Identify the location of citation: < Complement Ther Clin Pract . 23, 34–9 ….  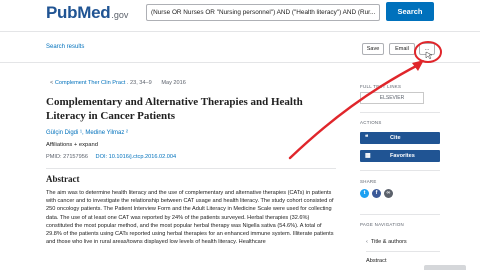
(118, 83).